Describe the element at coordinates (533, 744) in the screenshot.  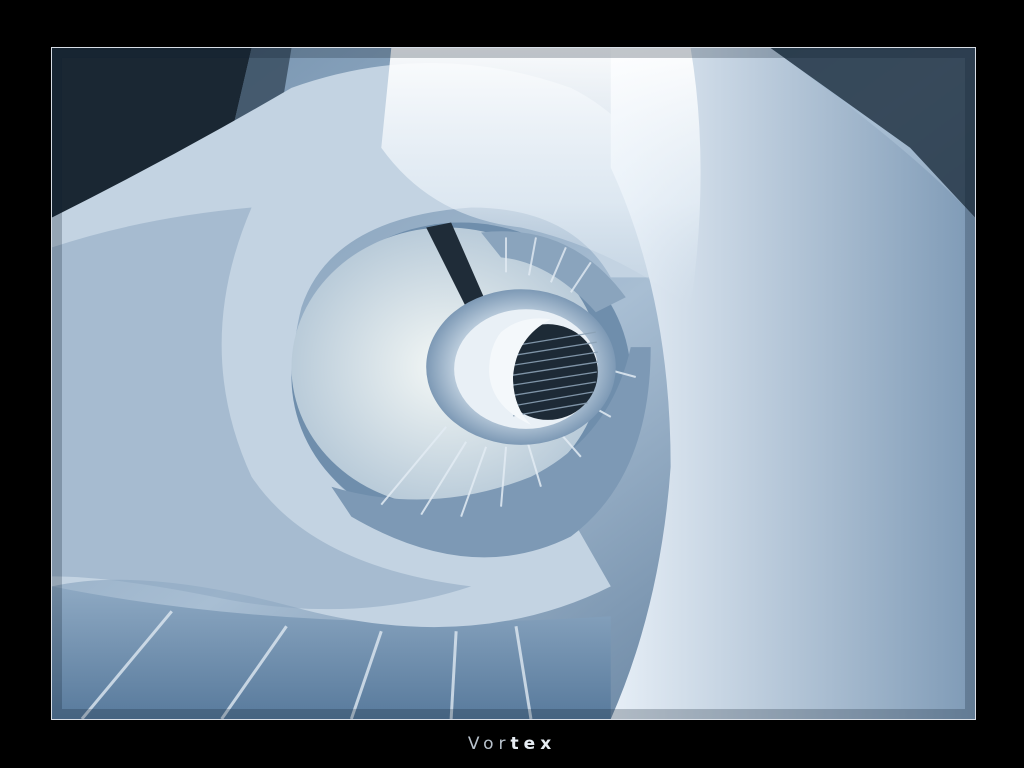
I see `caption-bold: tex` at that location.